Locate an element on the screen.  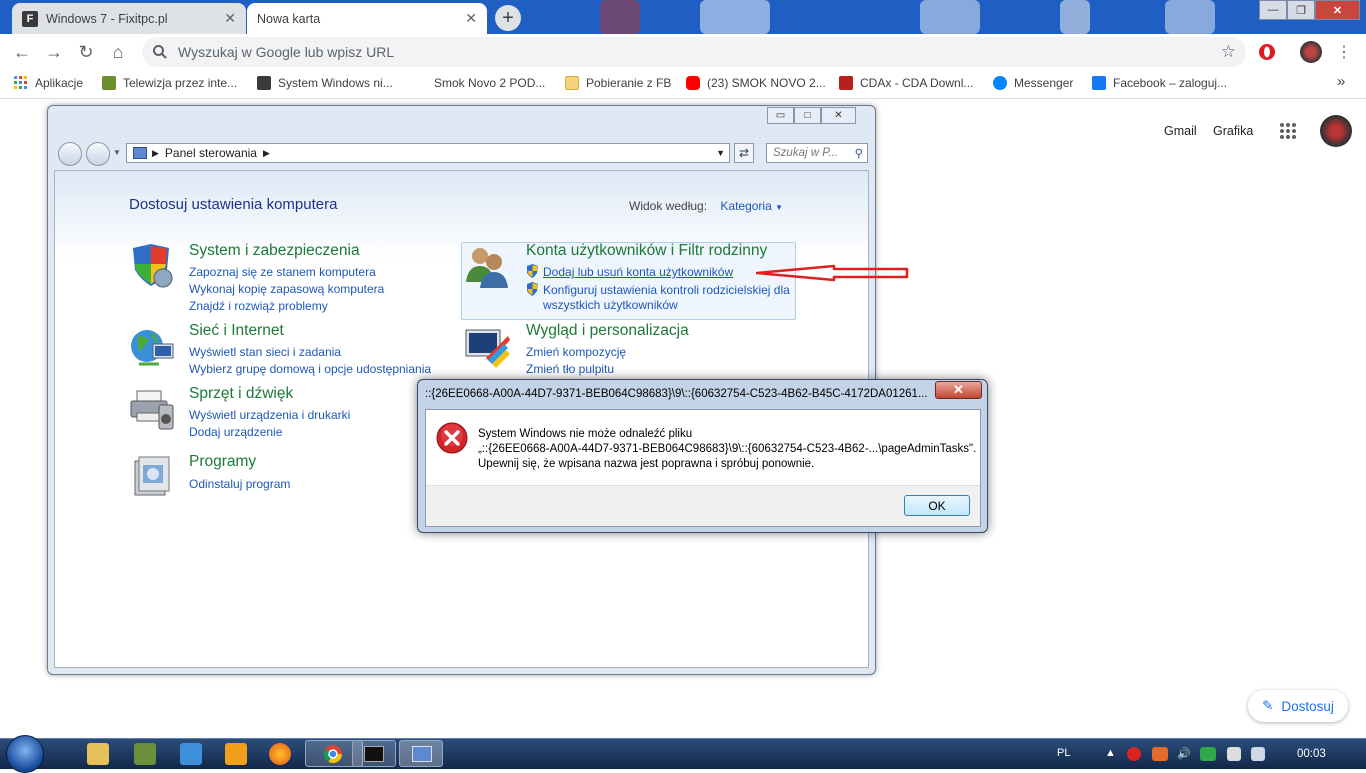
cp-forward-button is located at coordinates (98, 154).